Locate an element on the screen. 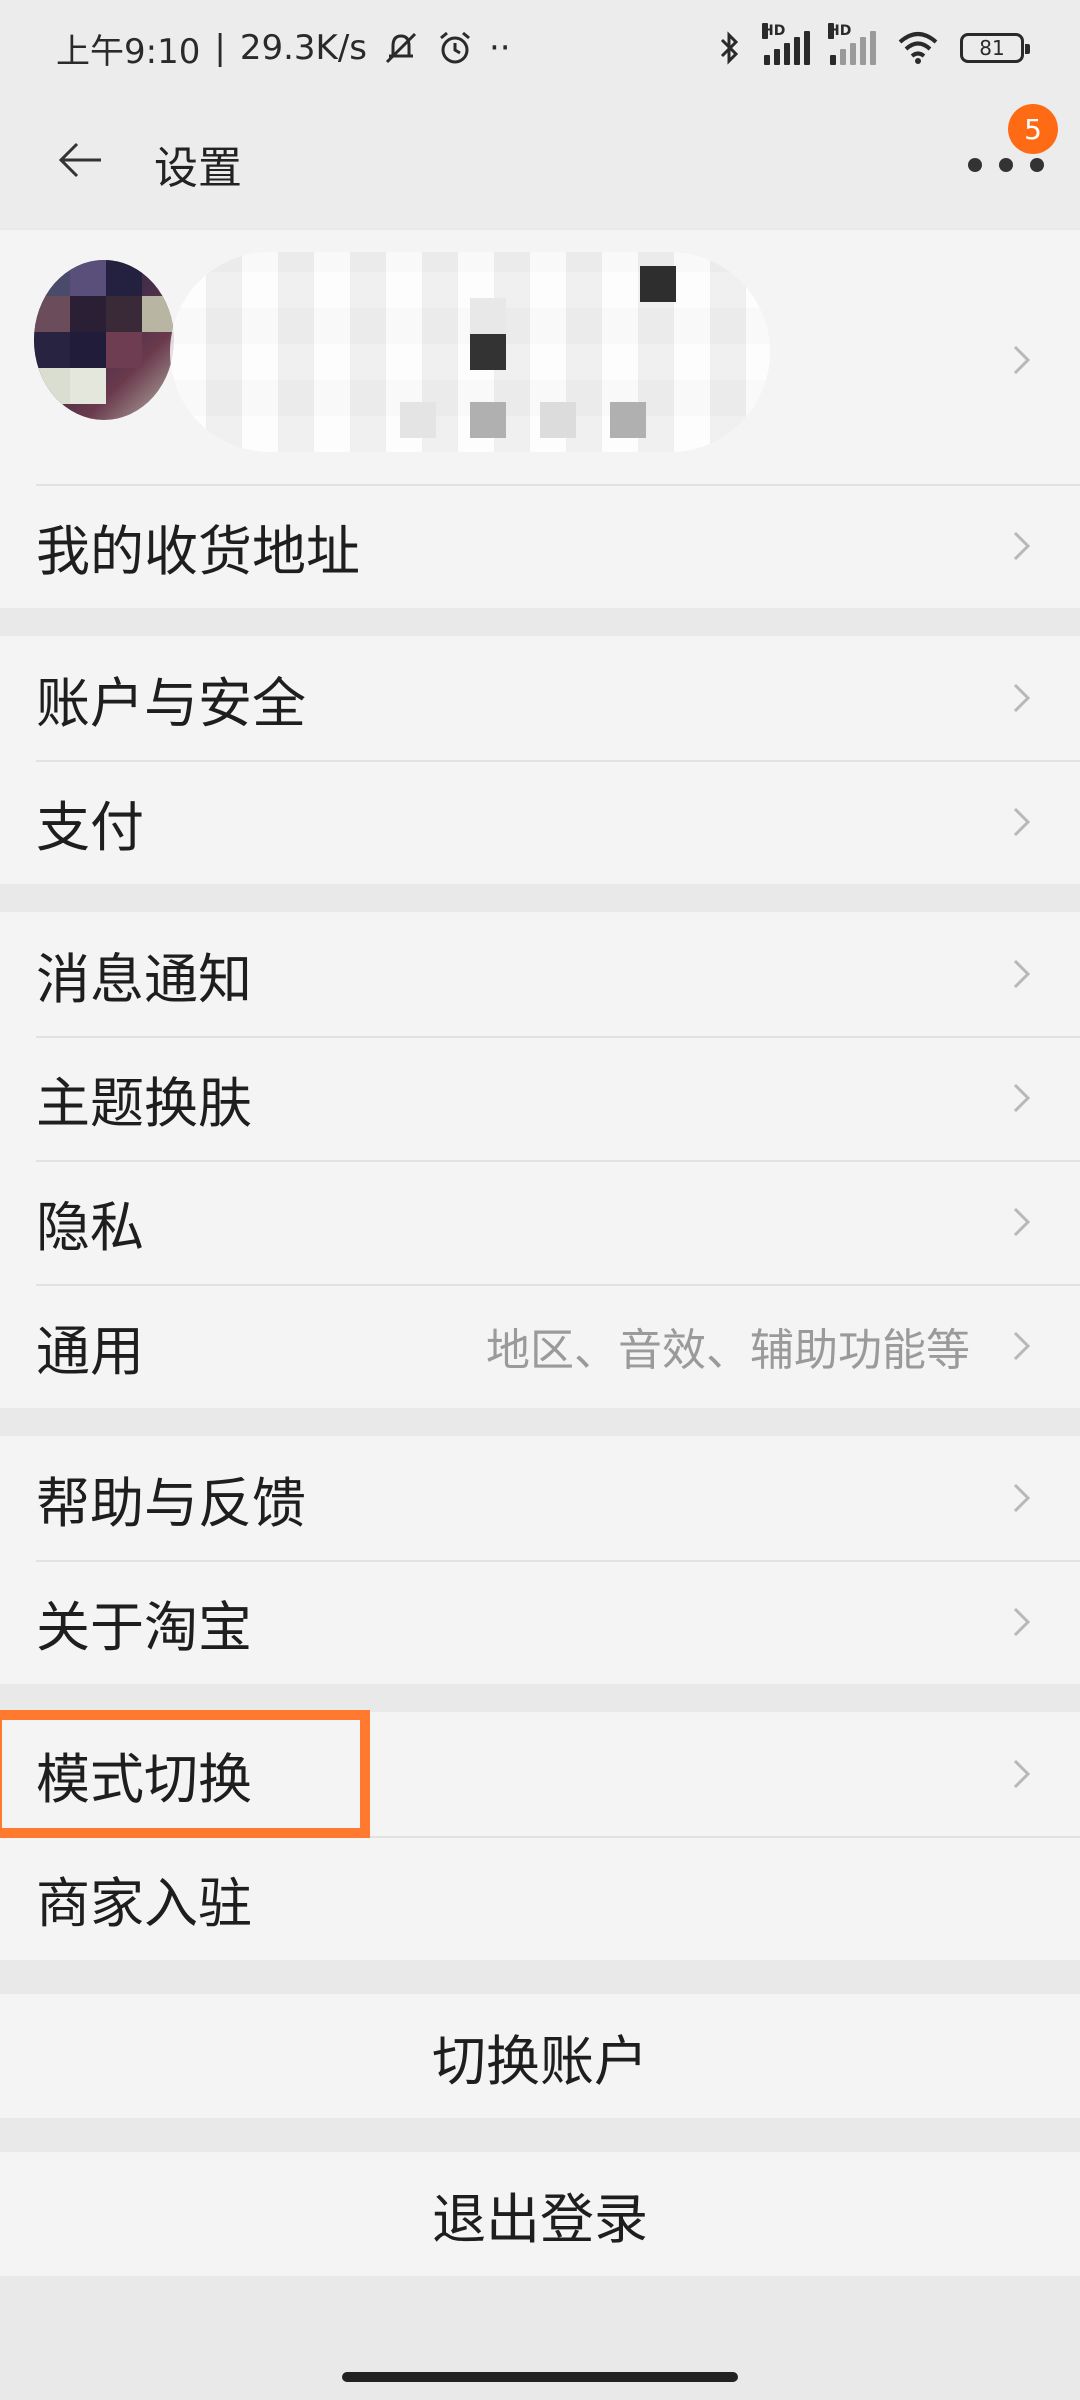 This screenshot has height=2400, width=1080. mode-section: 模式切换 商家入驻 is located at coordinates (540, 1836).